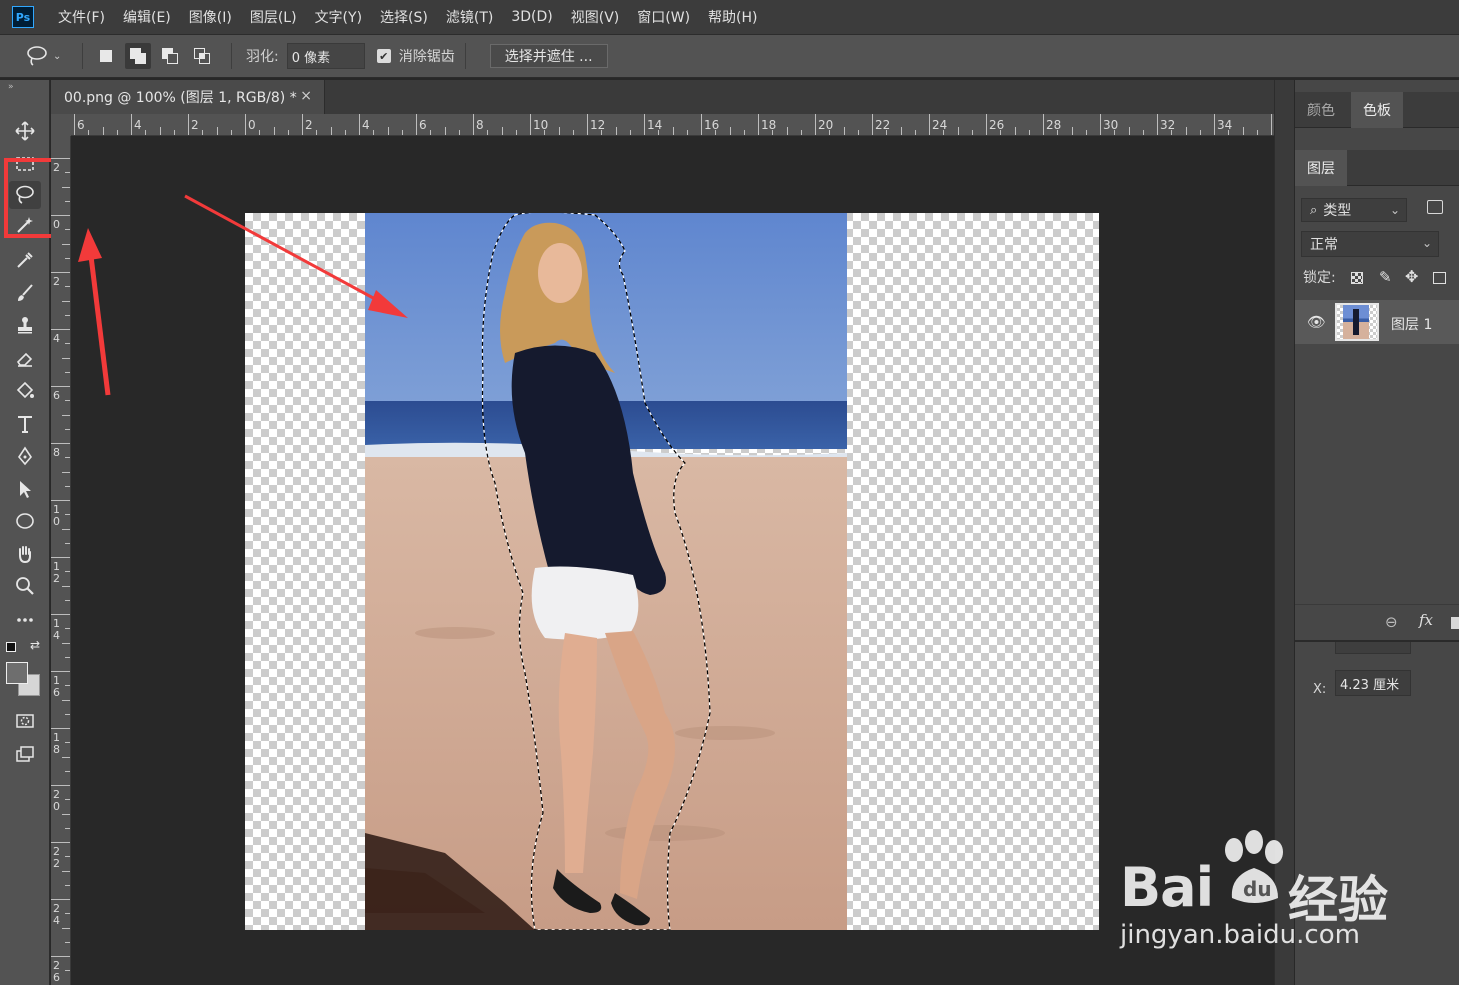  Describe the element at coordinates (17, 673) in the screenshot. I see `foreground-color-swatch` at that location.